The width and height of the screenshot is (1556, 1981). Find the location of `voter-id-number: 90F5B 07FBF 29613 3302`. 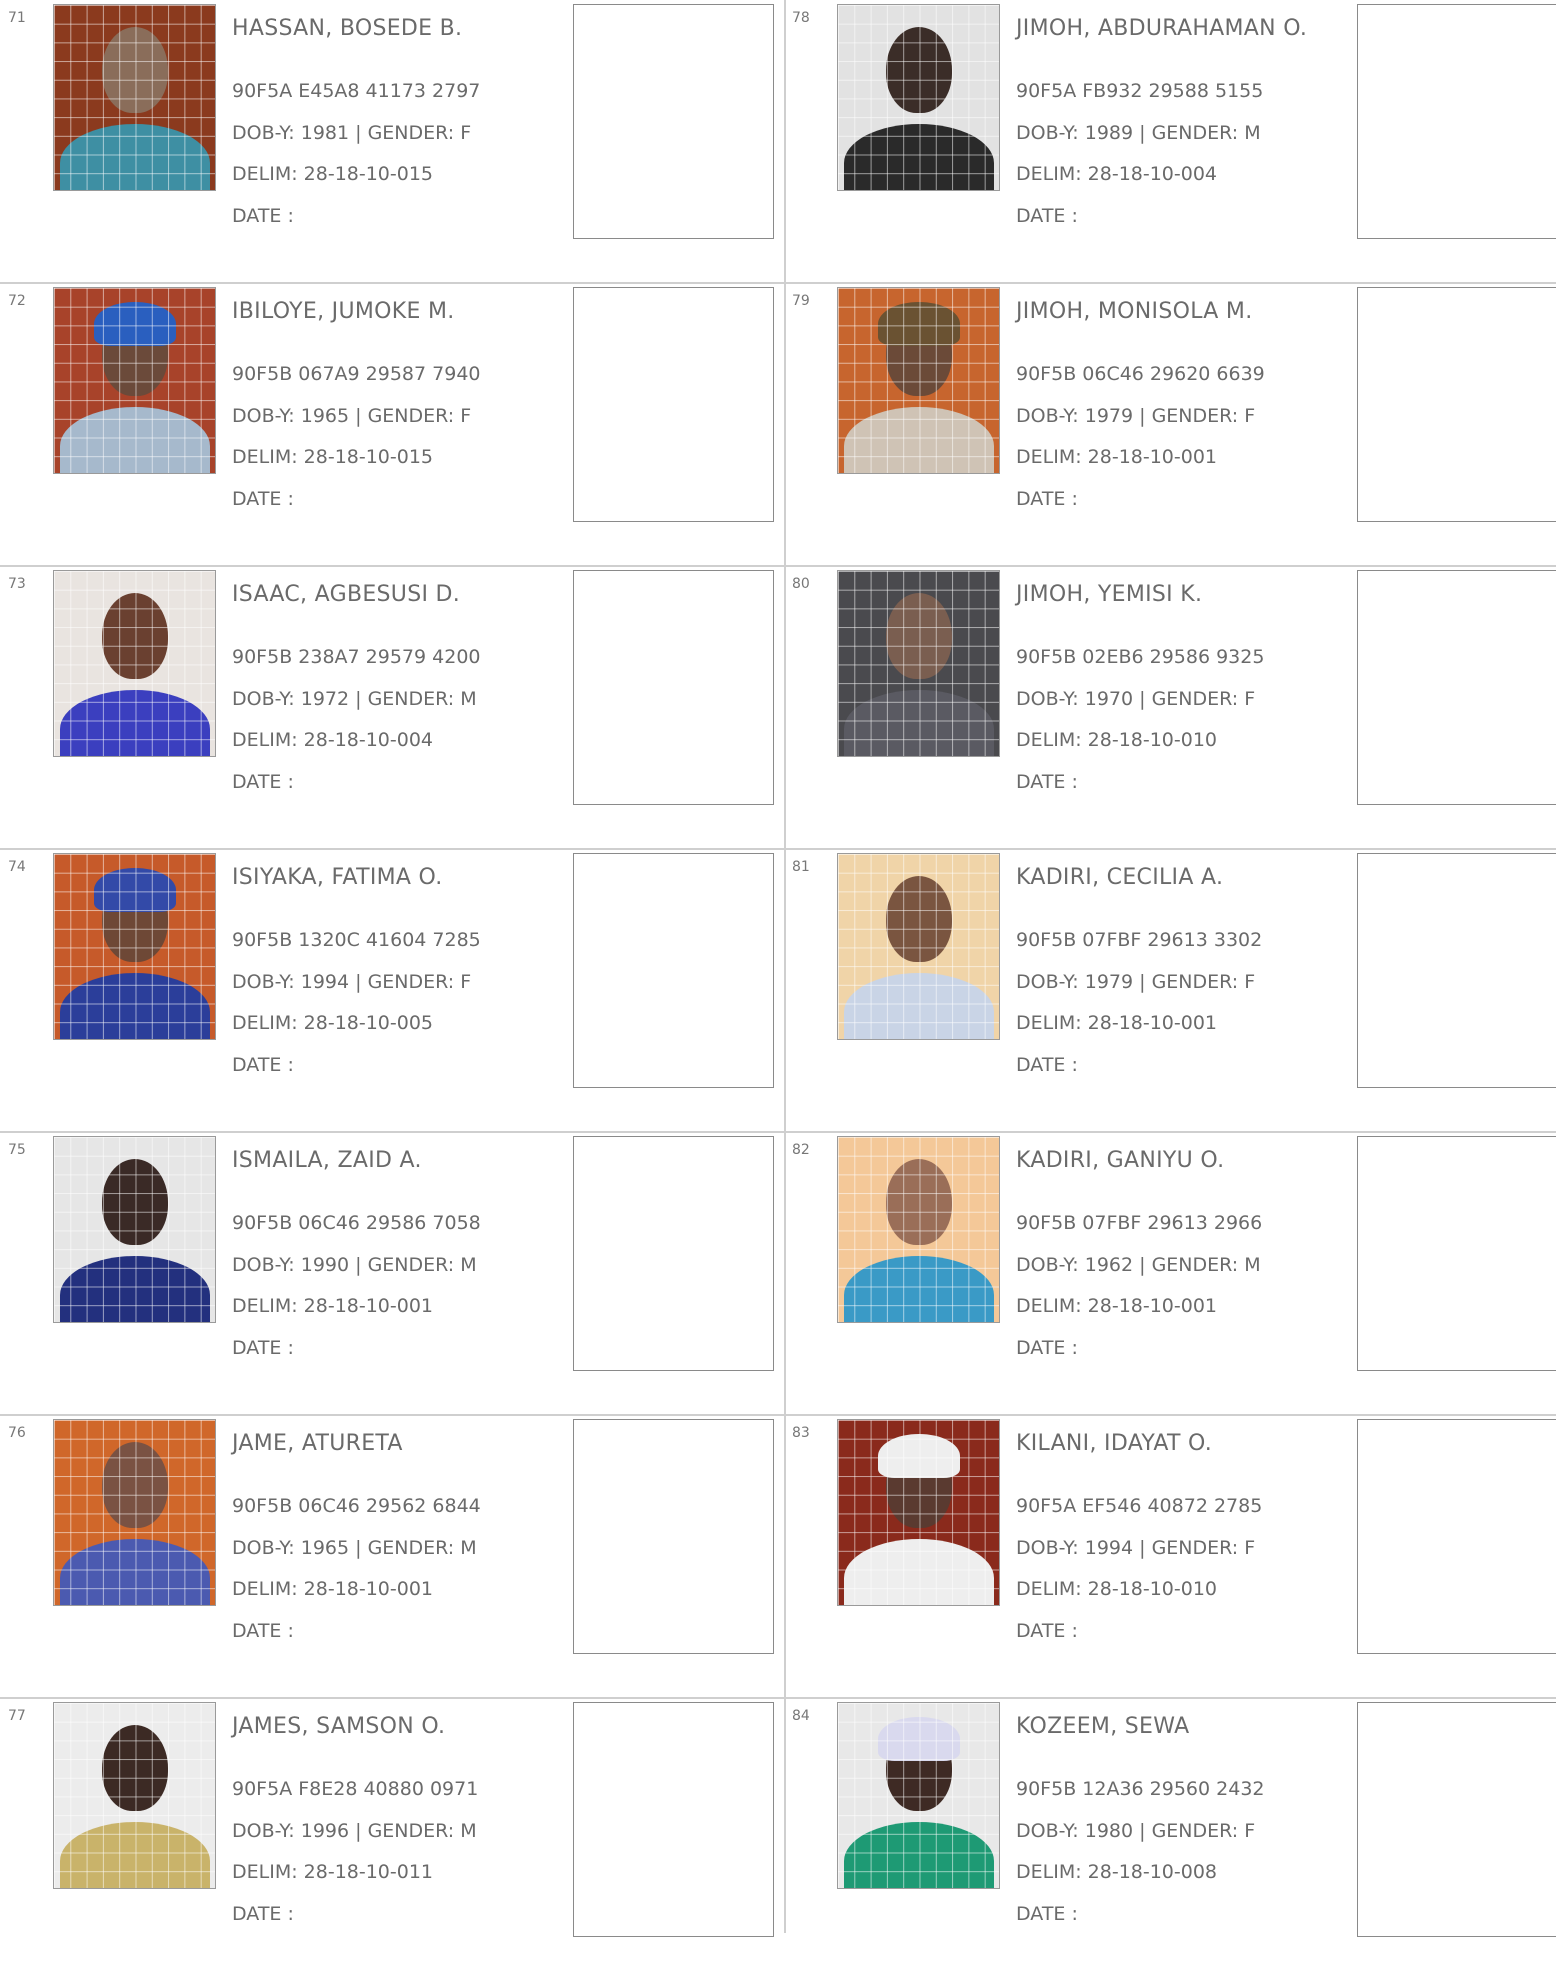

voter-id-number: 90F5B 07FBF 29613 3302 is located at coordinates (1139, 940).